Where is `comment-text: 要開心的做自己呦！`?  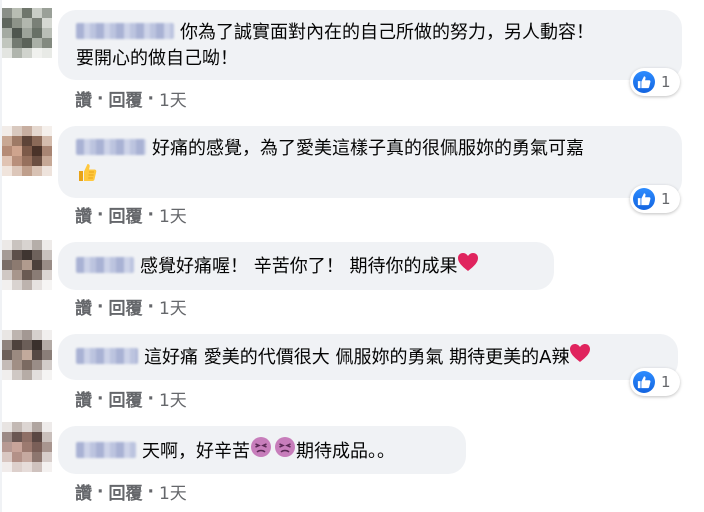
comment-text: 要開心的做自己呦！ is located at coordinates (157, 58).